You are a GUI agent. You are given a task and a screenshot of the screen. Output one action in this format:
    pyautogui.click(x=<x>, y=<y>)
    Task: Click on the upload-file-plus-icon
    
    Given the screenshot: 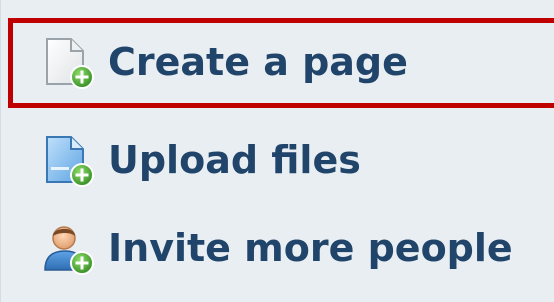 What is the action you would take?
    pyautogui.click(x=68, y=161)
    